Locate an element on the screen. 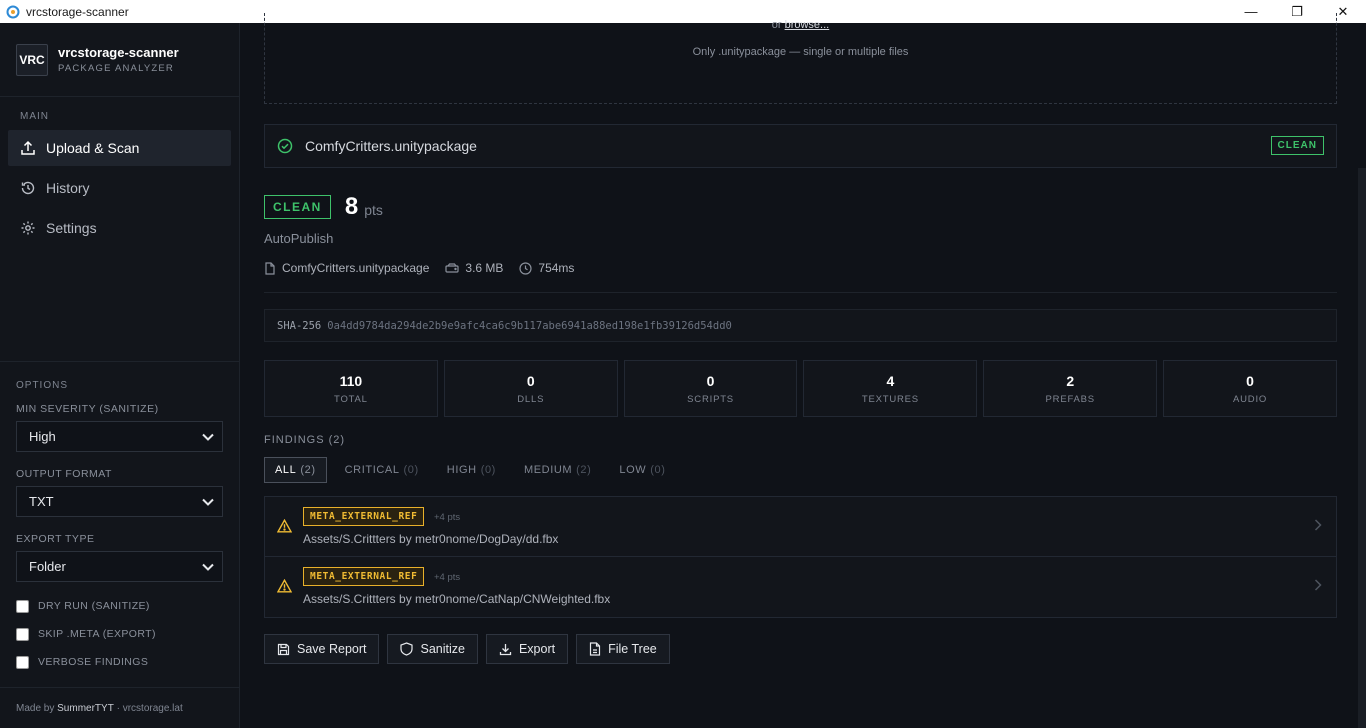  nav-section-label: MAIN is located at coordinates (34, 116).